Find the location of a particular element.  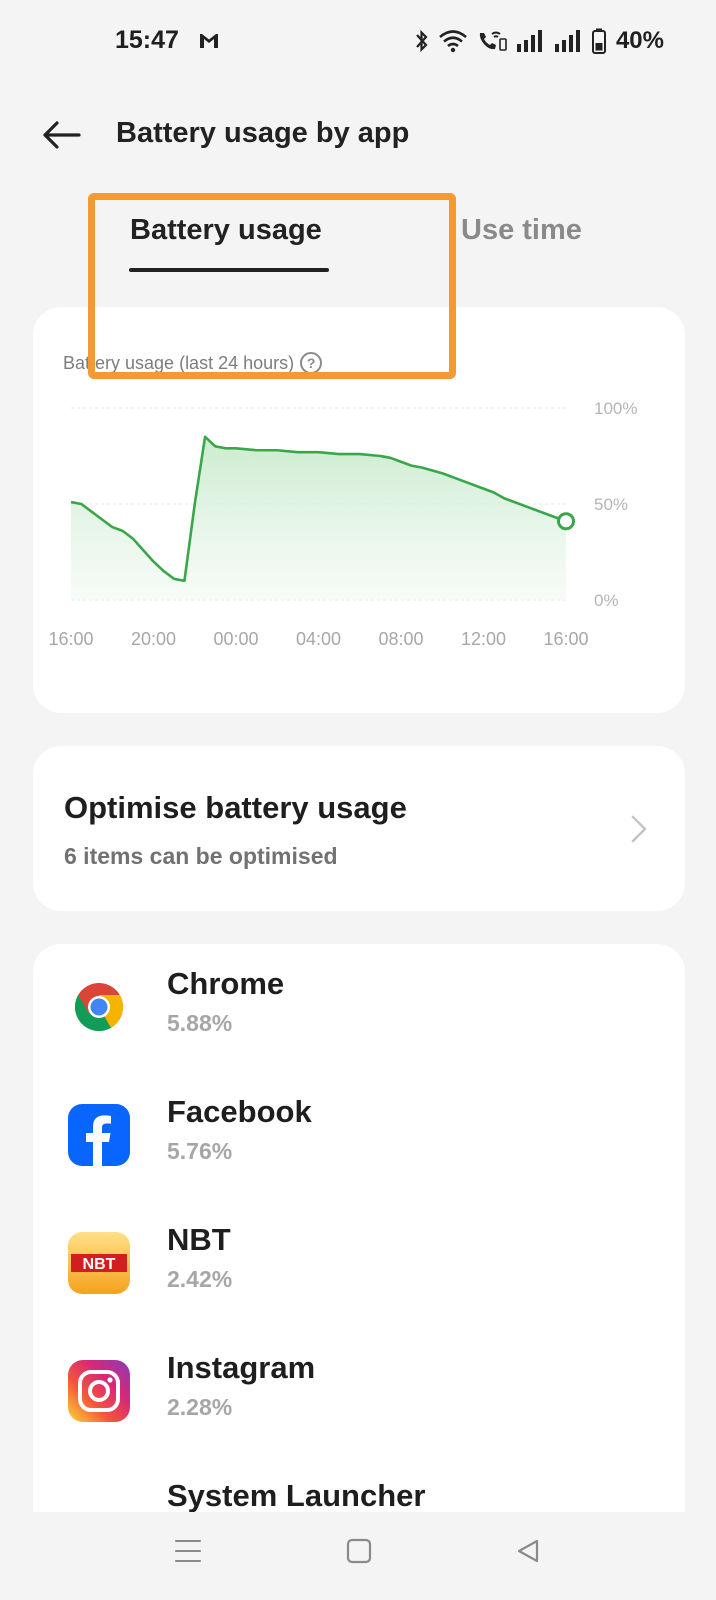

battery-icon is located at coordinates (598, 41).